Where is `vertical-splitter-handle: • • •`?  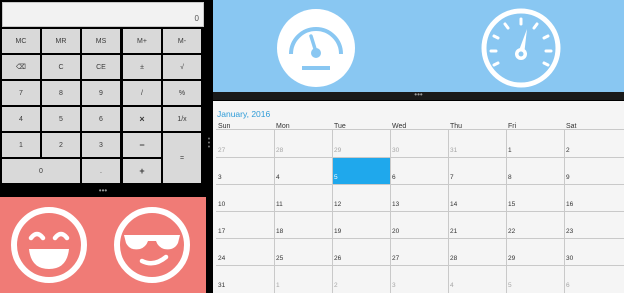
vertical-splitter-handle: • • • is located at coordinates (209, 144).